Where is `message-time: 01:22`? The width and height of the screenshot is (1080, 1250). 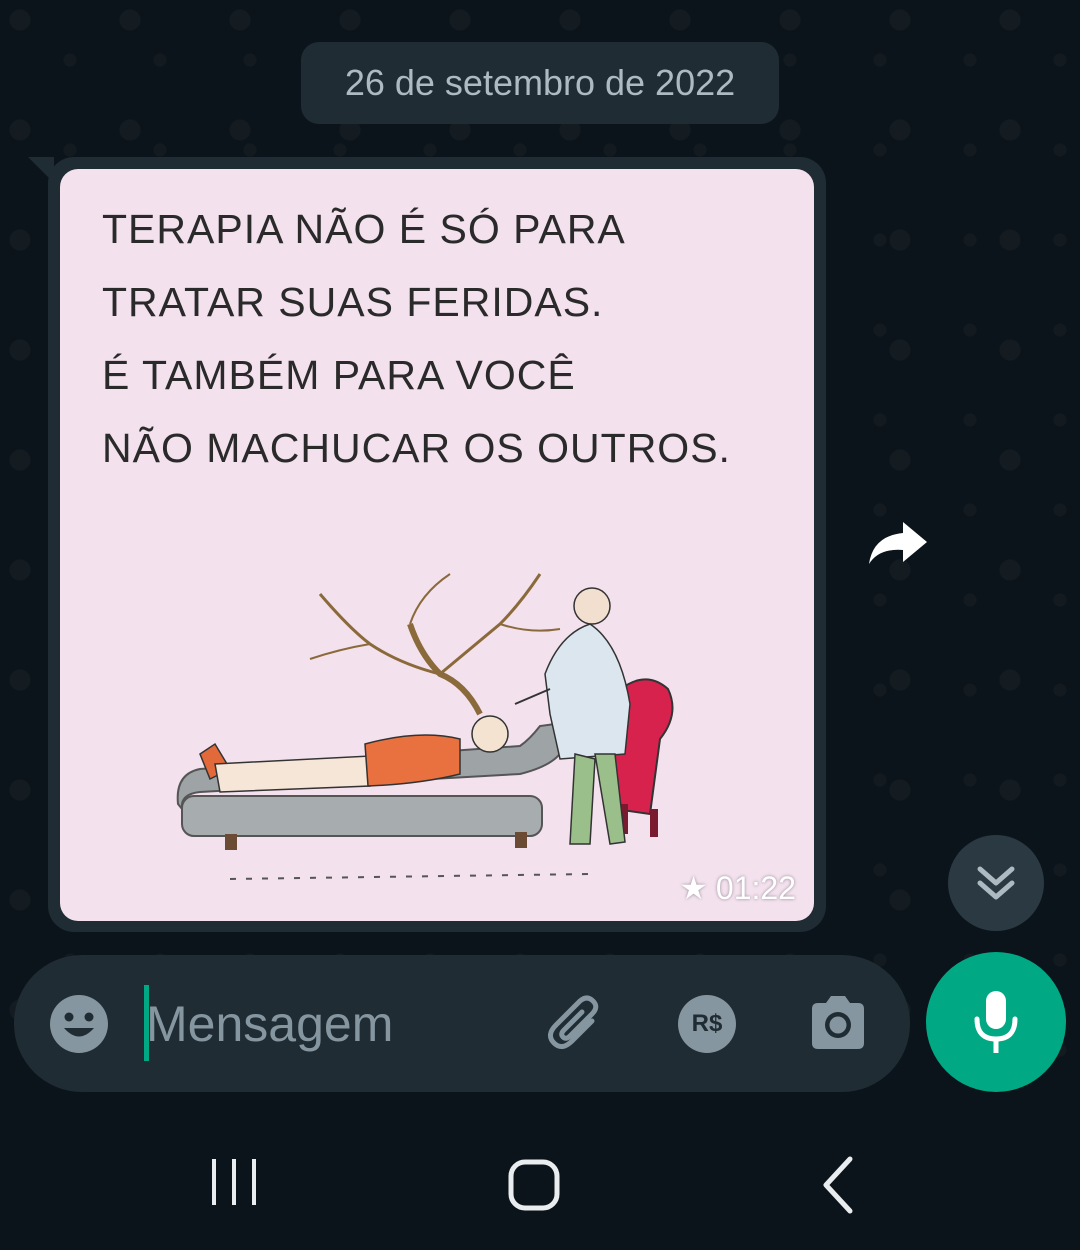
message-time: 01:22 is located at coordinates (755, 887).